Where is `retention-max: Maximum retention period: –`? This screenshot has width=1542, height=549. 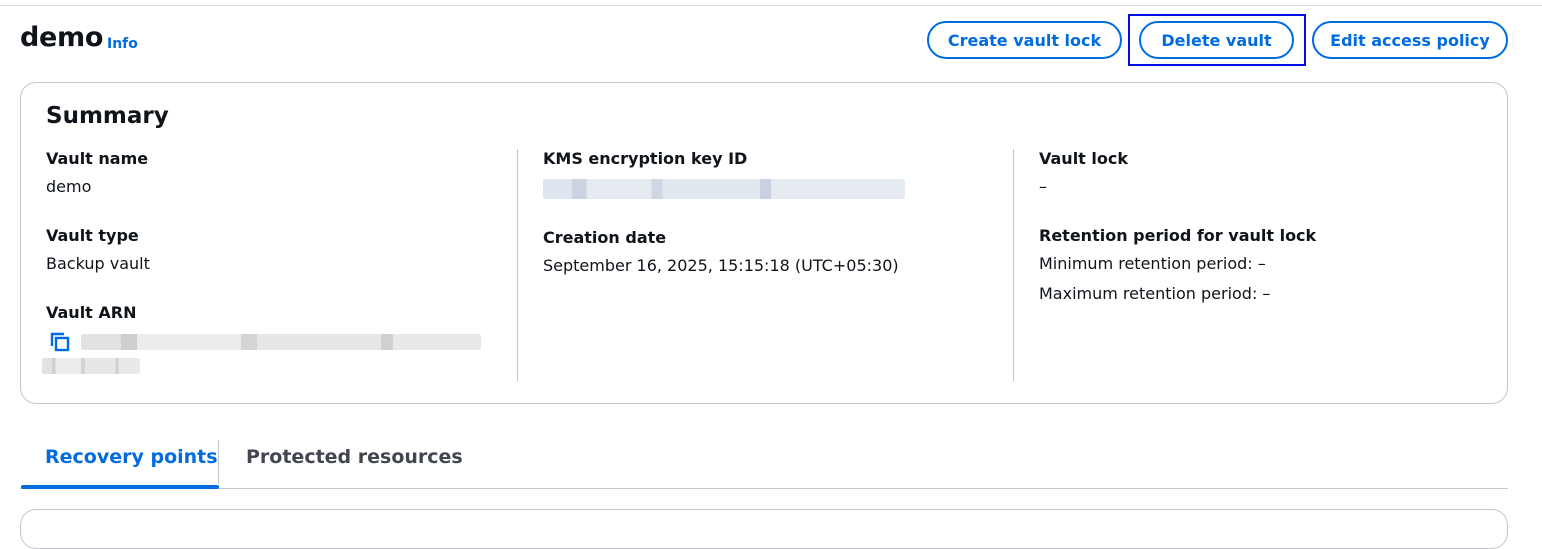
retention-max: Maximum retention period: – is located at coordinates (1155, 293).